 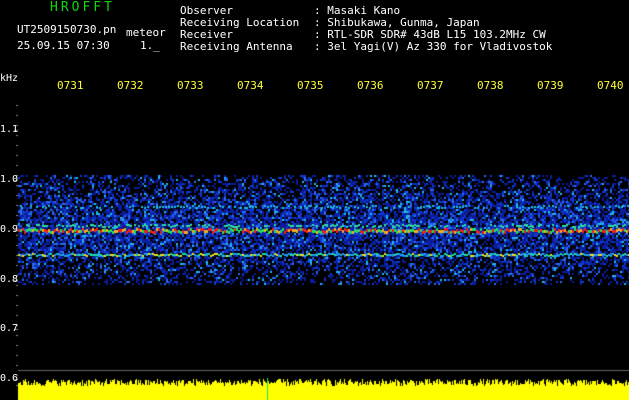 I want to click on info-observer-label: Observer, so click(x=206, y=10).